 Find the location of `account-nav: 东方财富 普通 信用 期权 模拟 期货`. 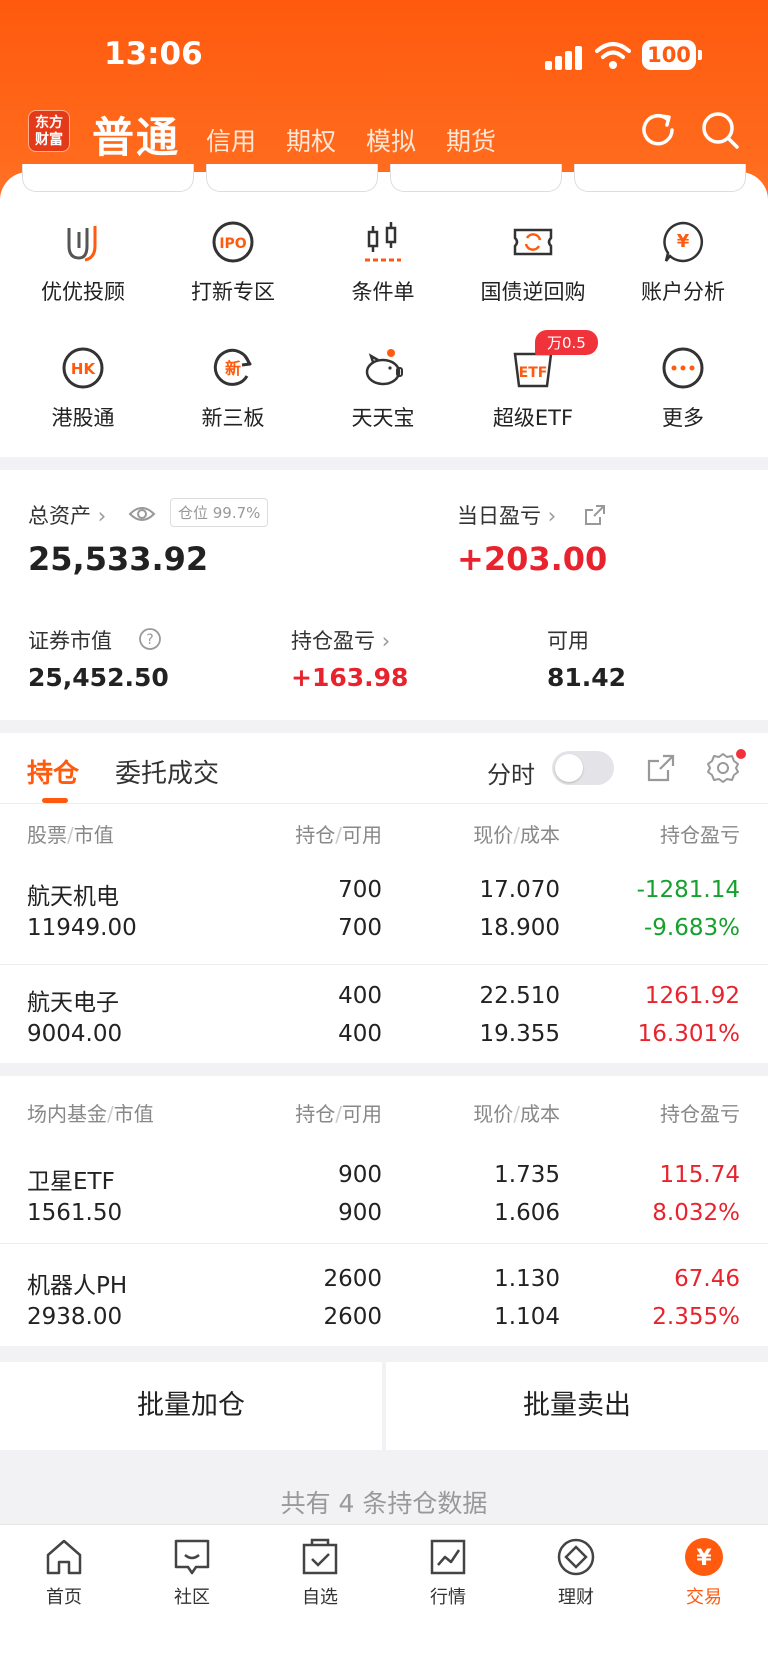

account-nav: 东方财富 普通 信用 期权 模拟 期货 is located at coordinates (384, 131).